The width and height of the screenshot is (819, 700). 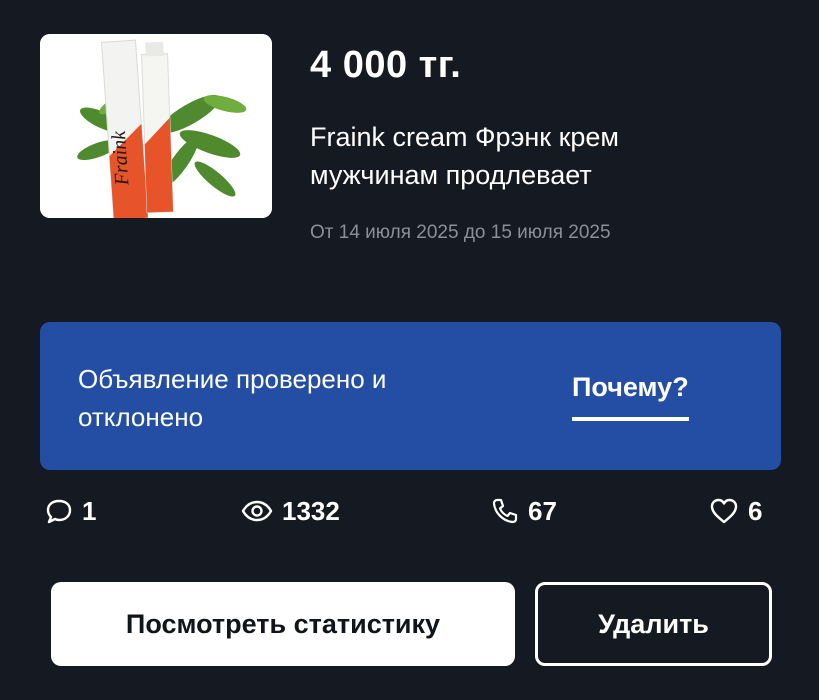 What do you see at coordinates (653, 624) in the screenshot?
I see `delete-button: Удалить` at bounding box center [653, 624].